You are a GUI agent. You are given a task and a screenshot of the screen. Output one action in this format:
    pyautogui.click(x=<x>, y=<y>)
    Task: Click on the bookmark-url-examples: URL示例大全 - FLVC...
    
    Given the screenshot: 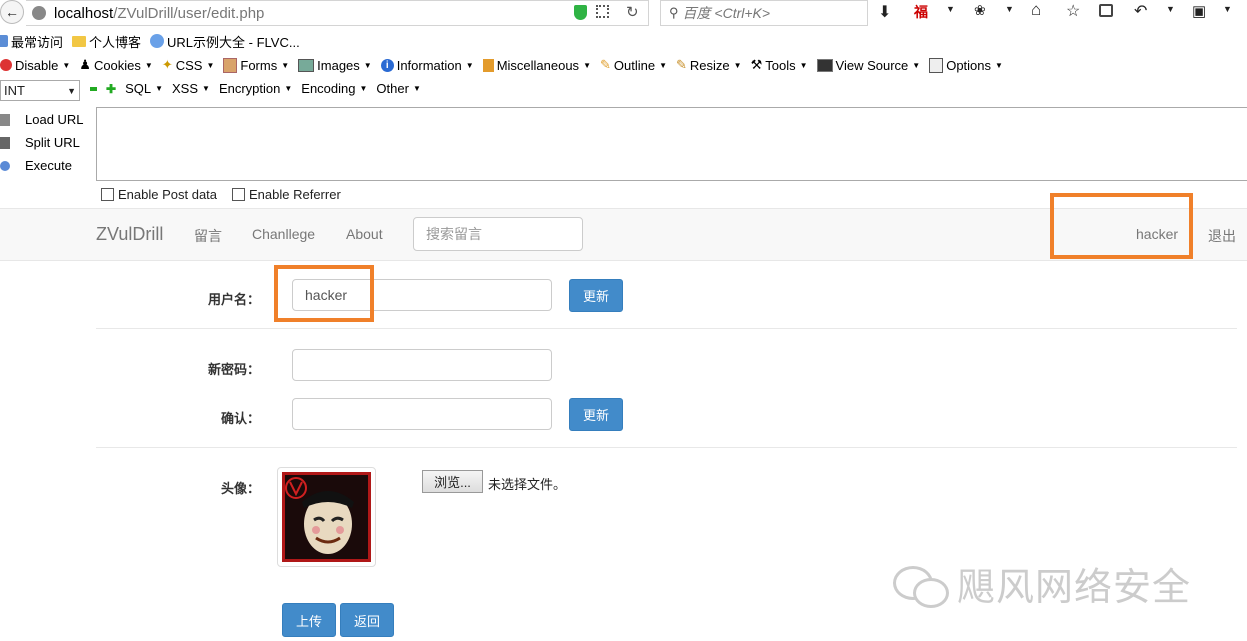 What is the action you would take?
    pyautogui.click(x=225, y=41)
    